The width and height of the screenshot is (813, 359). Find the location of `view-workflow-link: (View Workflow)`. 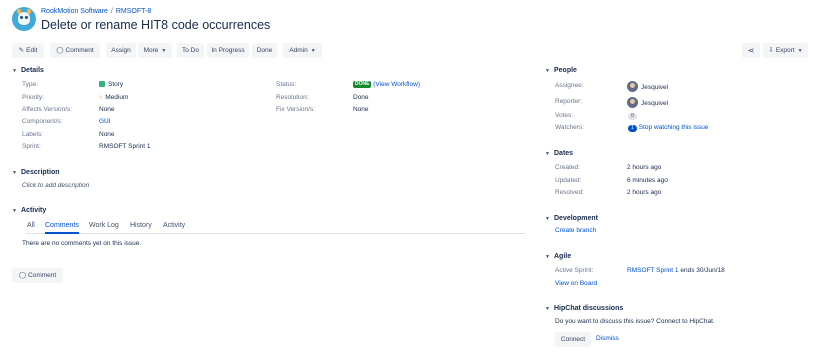

view-workflow-link: (View Workflow) is located at coordinates (396, 84).